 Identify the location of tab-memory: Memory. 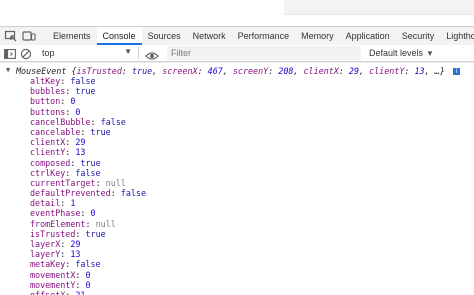
(317, 36).